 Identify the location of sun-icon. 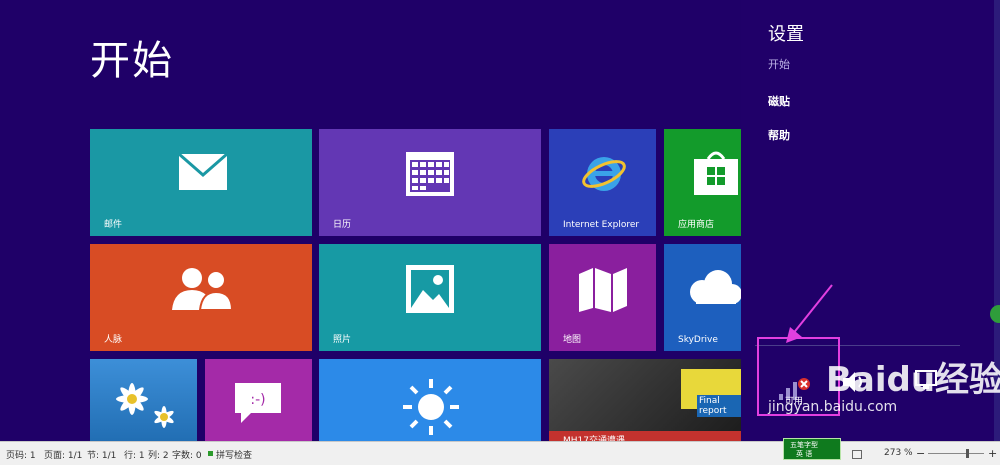
(431, 407).